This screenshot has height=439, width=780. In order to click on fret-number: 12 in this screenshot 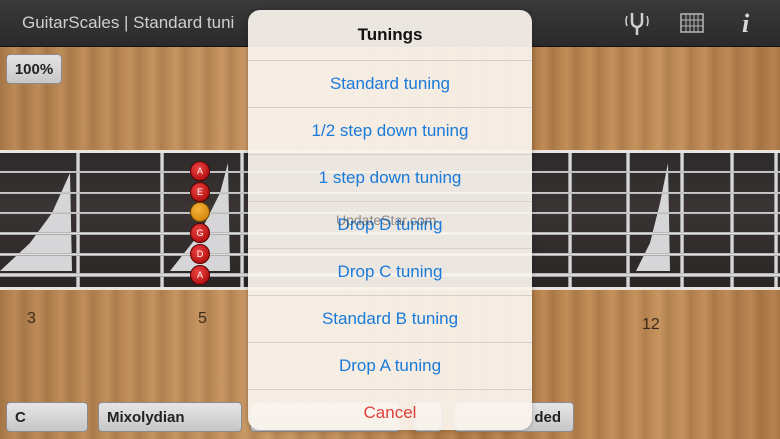, I will do `click(651, 324)`.